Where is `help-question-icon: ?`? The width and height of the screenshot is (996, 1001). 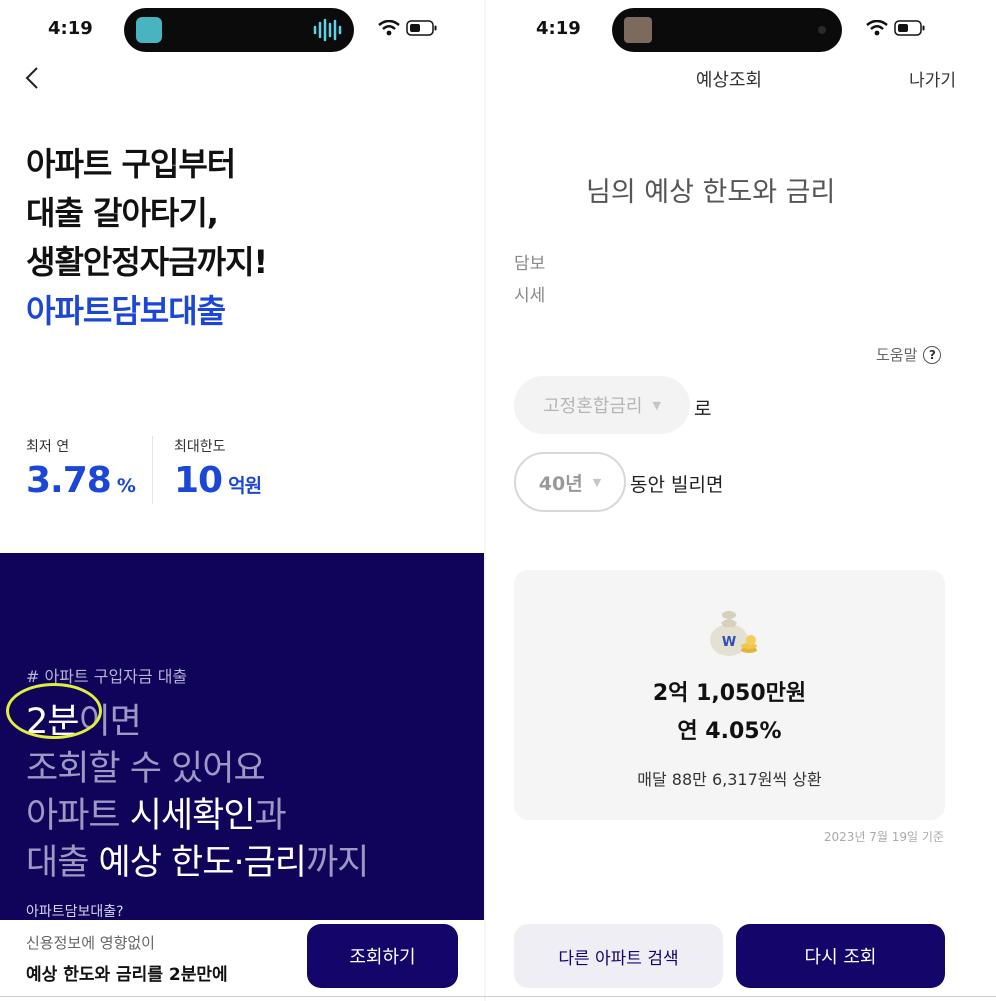 help-question-icon: ? is located at coordinates (932, 354).